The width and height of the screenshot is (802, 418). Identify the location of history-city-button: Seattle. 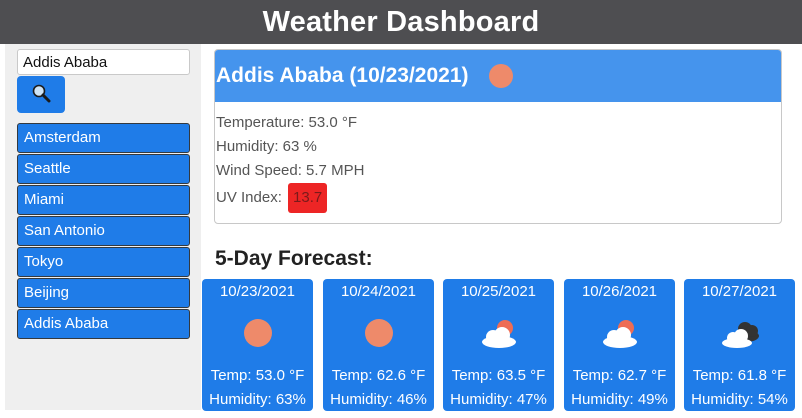
(103, 169).